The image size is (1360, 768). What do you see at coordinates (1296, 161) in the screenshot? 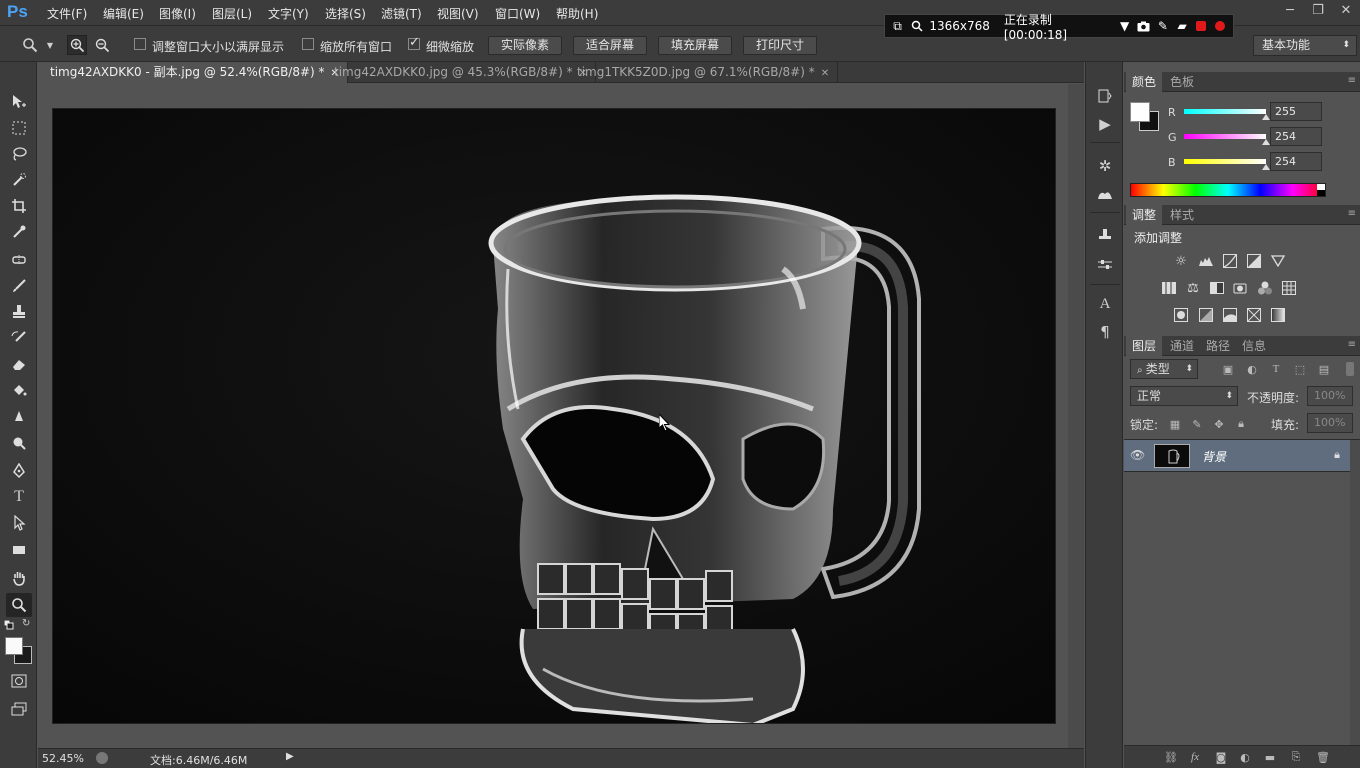
I see `blue-value-input: 254` at bounding box center [1296, 161].